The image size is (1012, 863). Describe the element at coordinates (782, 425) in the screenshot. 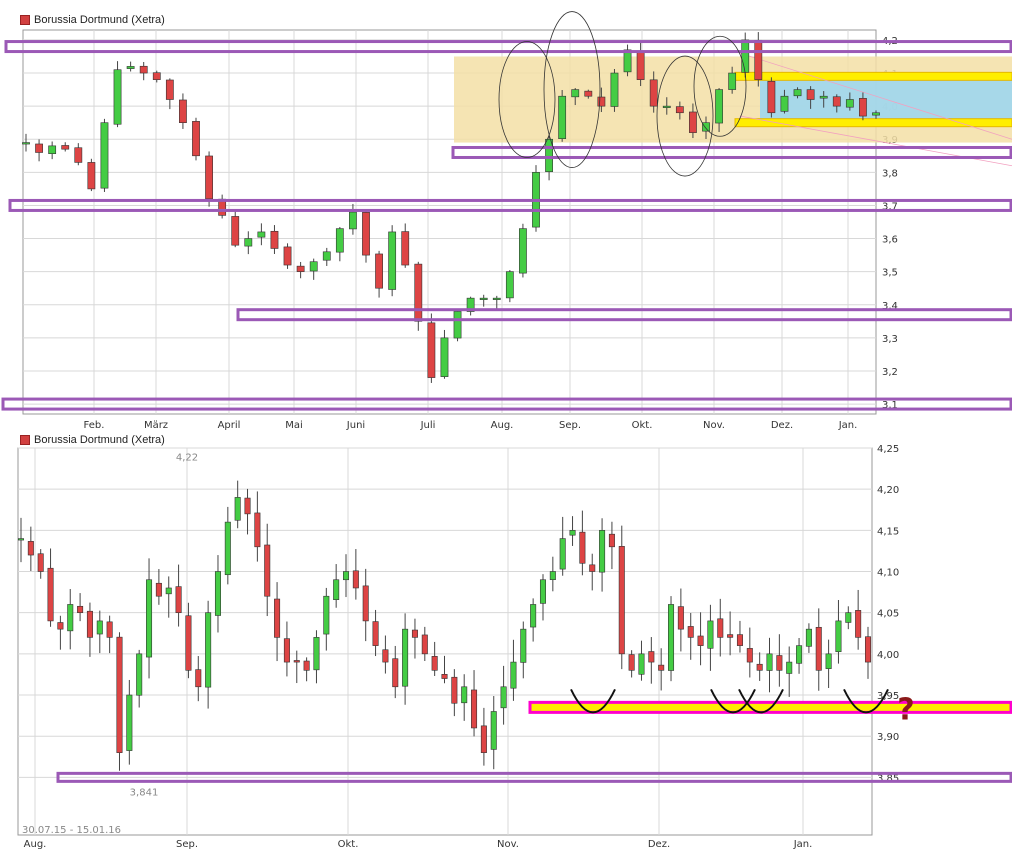

I see `x-tick-label: Dez.` at that location.